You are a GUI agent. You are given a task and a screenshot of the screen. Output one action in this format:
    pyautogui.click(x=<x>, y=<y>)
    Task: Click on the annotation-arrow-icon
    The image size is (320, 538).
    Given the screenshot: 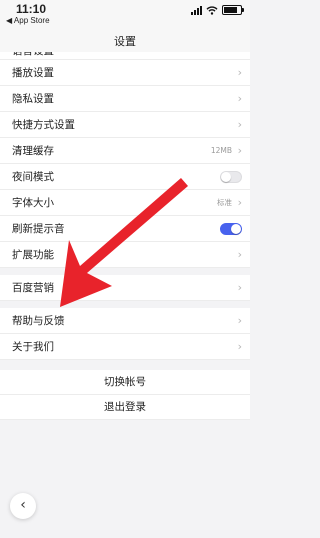 What is the action you would take?
    pyautogui.click(x=124, y=242)
    